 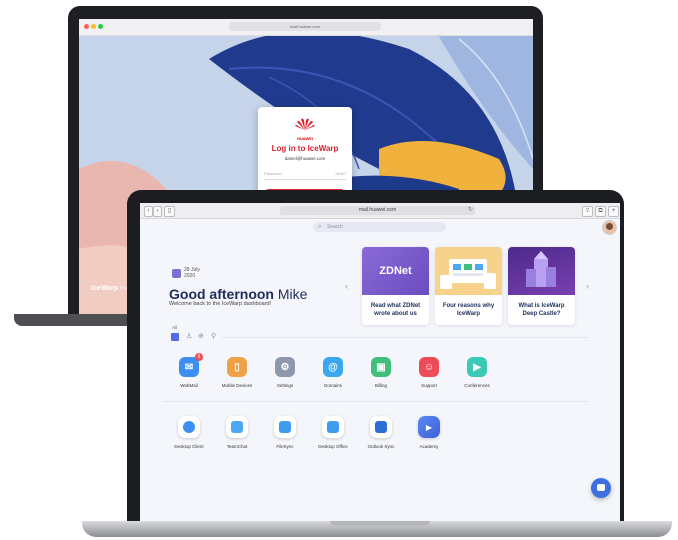 What do you see at coordinates (541, 310) in the screenshot?
I see `news-card-title: What is IceWarp Deep Castle?` at bounding box center [541, 310].